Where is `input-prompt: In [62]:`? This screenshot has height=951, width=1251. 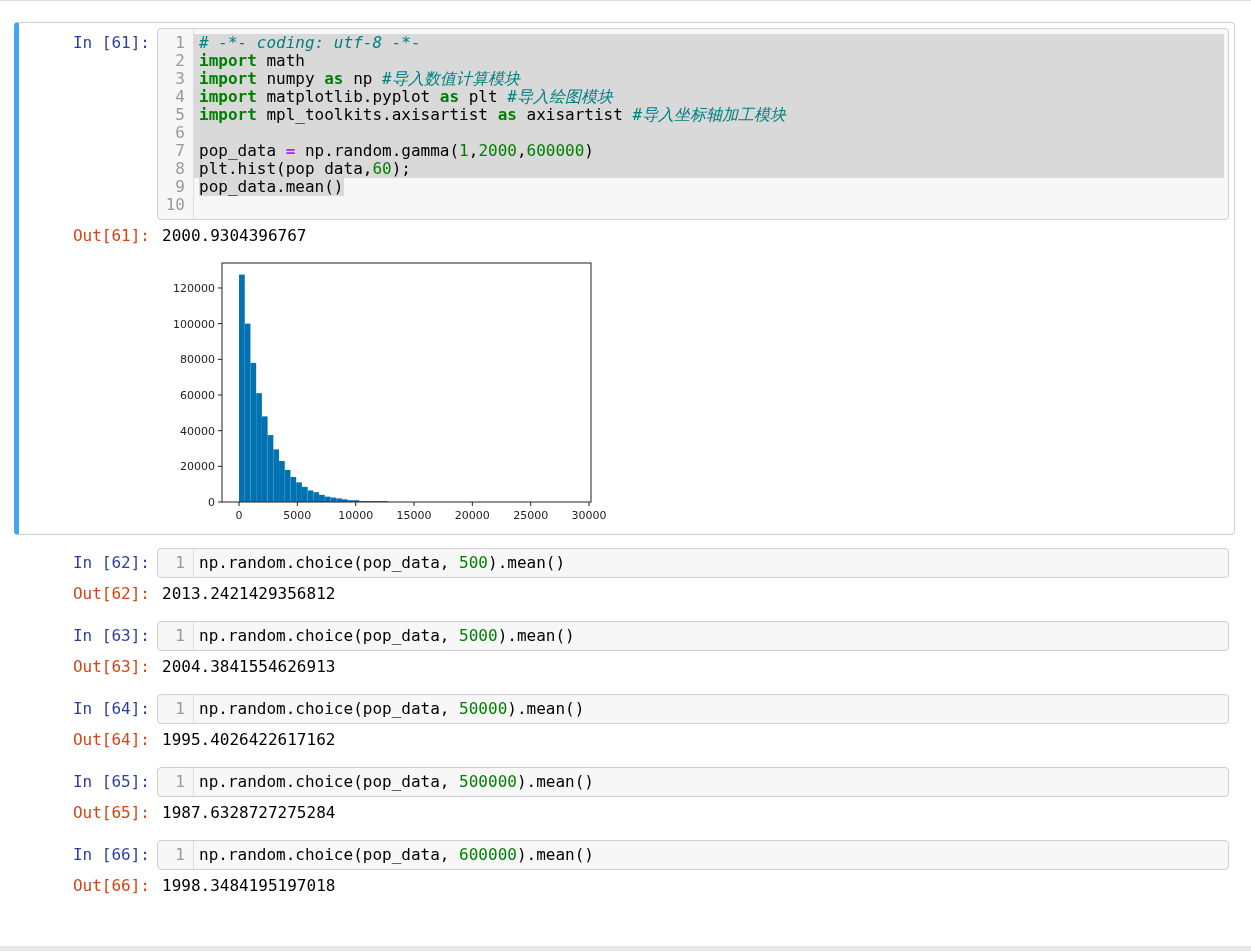
input-prompt: In [62]: is located at coordinates (111, 562).